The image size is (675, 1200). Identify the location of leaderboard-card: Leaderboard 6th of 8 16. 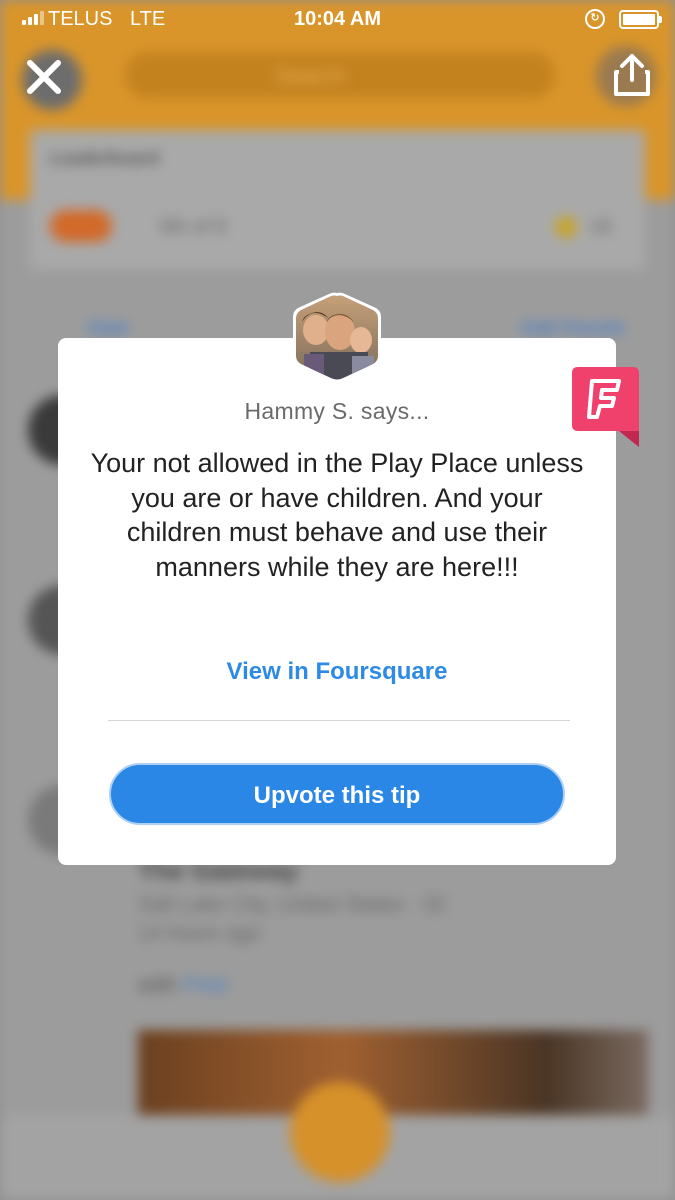
(337, 200).